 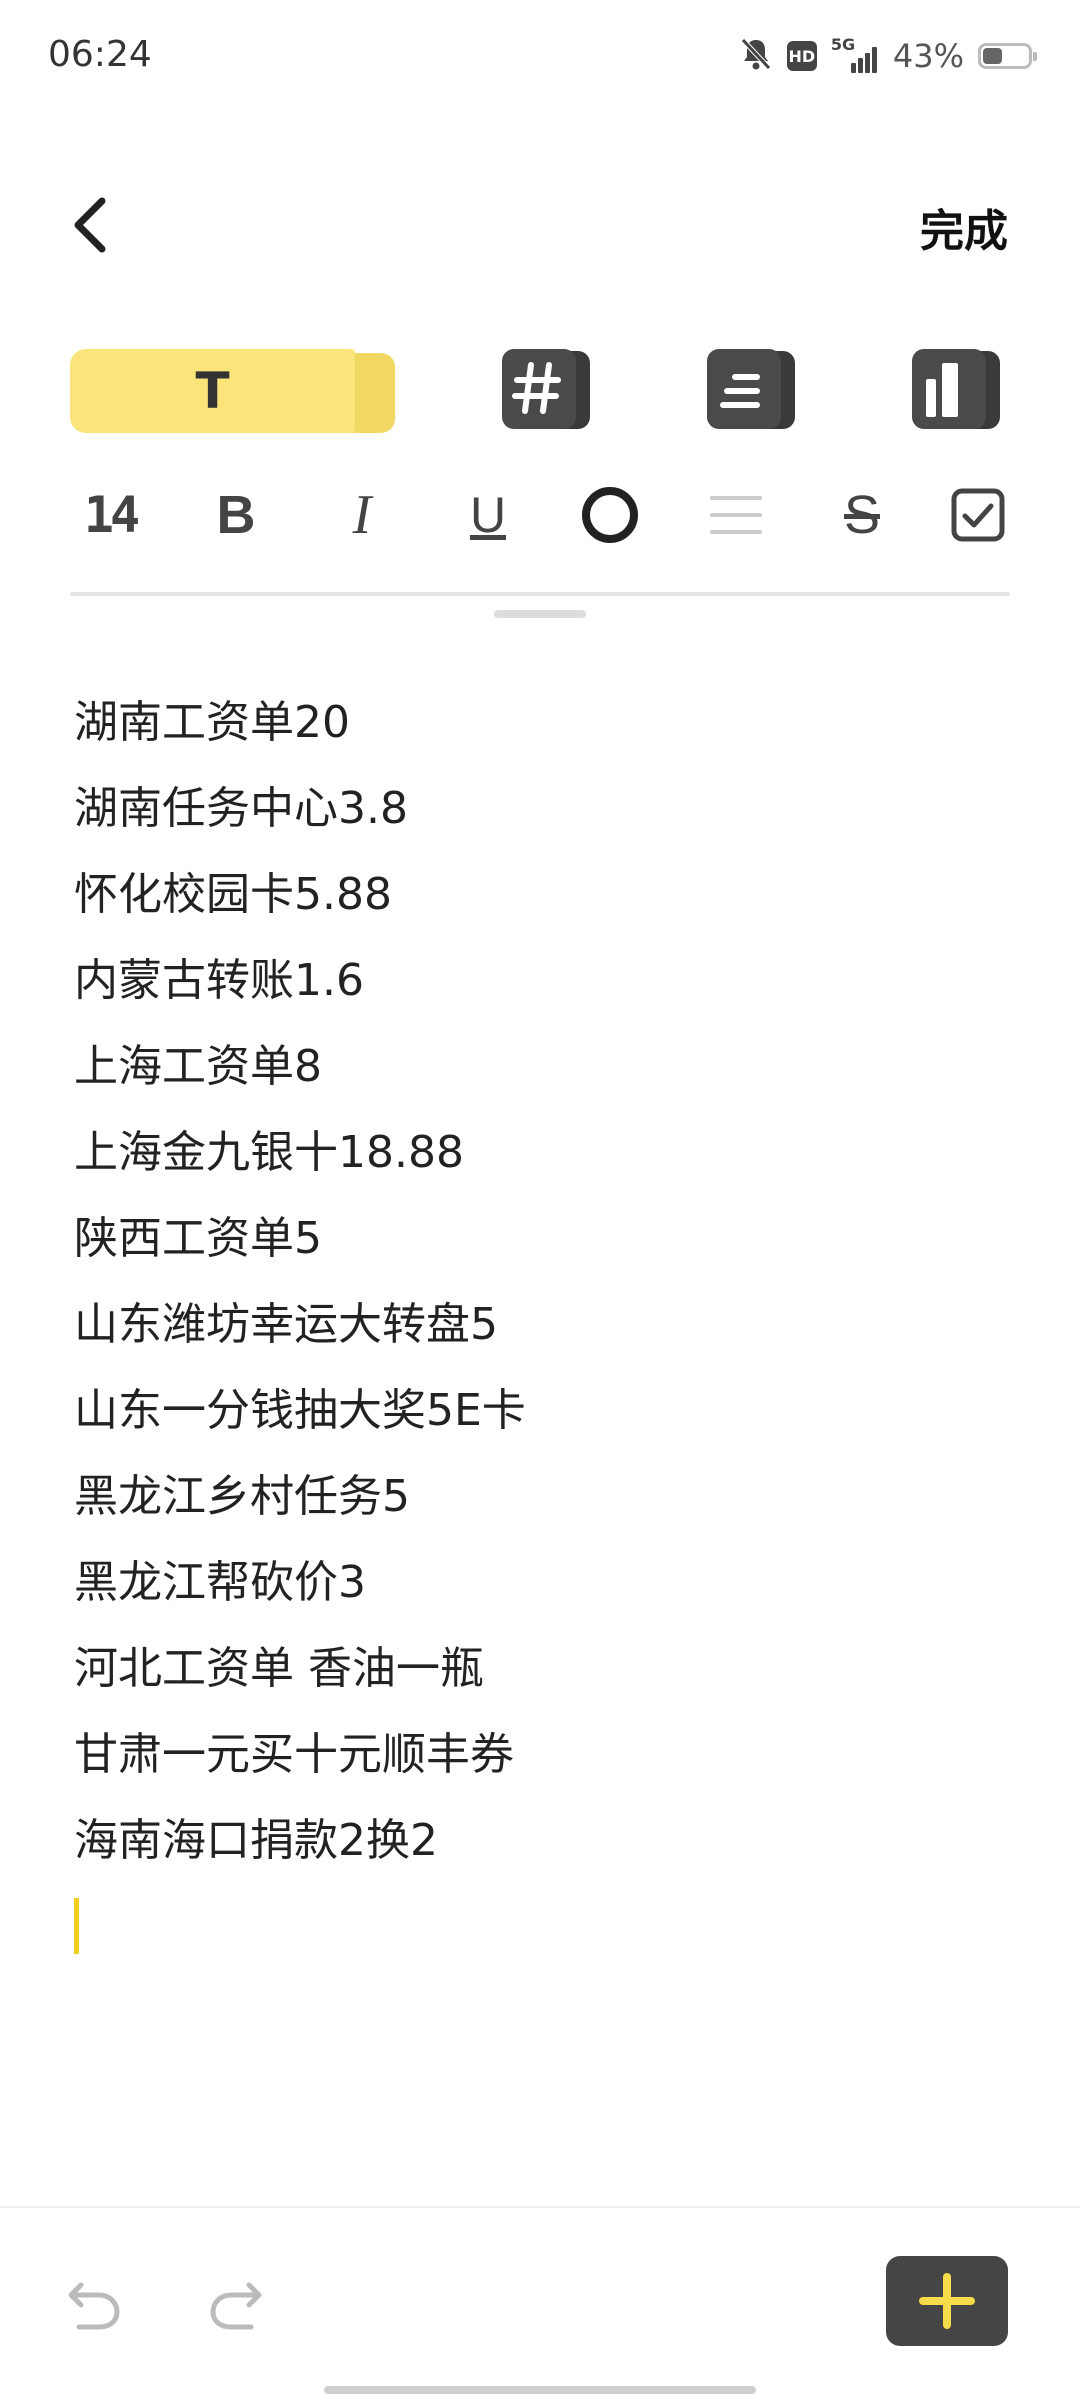 I want to click on strikethrough-icon: S, so click(x=862, y=515).